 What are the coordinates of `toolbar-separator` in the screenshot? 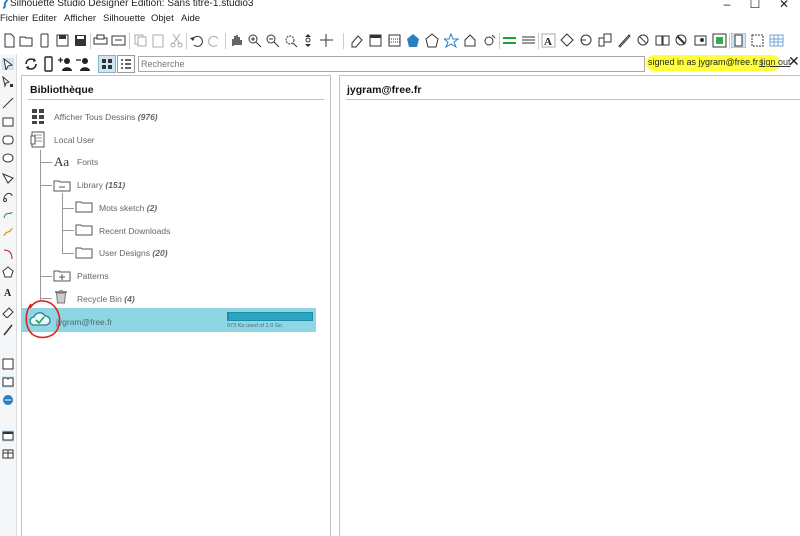 It's located at (343, 41).